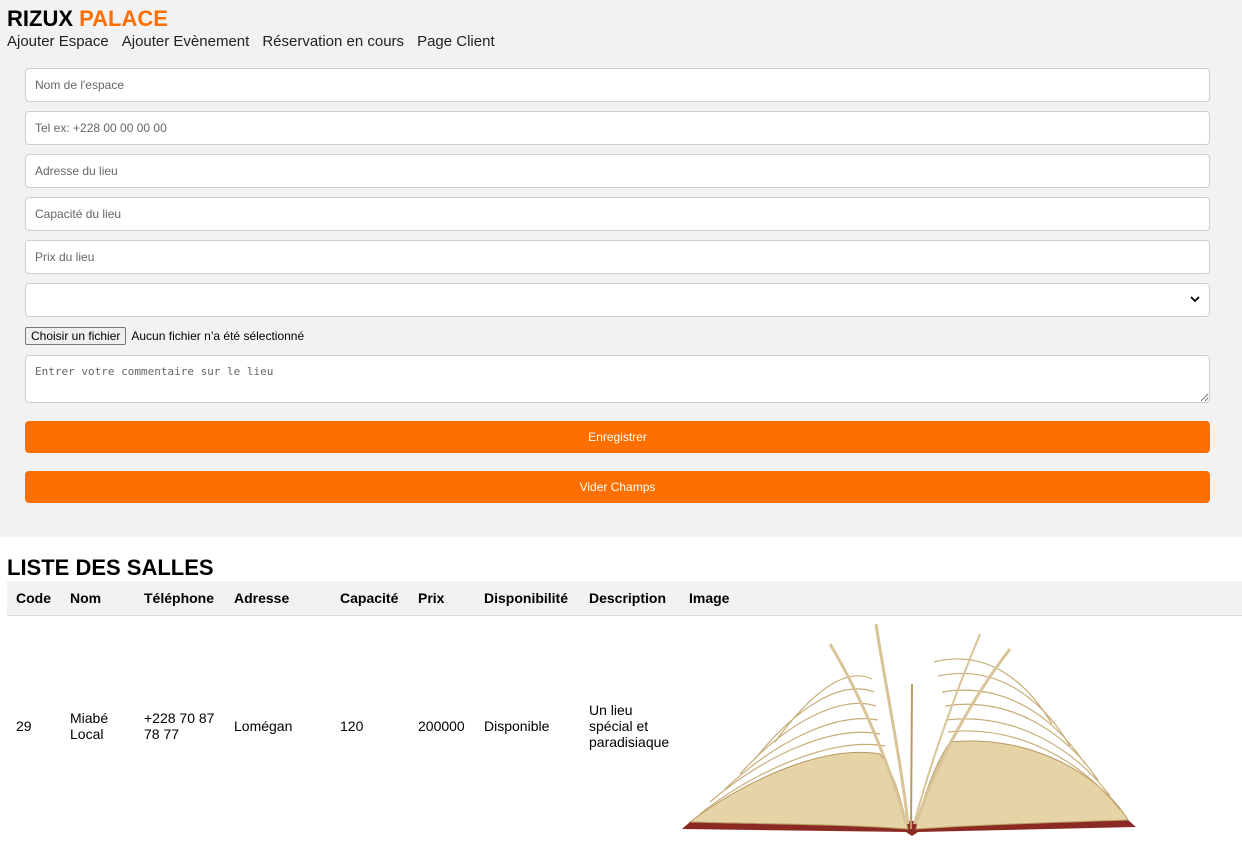 The width and height of the screenshot is (1242, 863). I want to click on space-name-input, so click(617, 85).